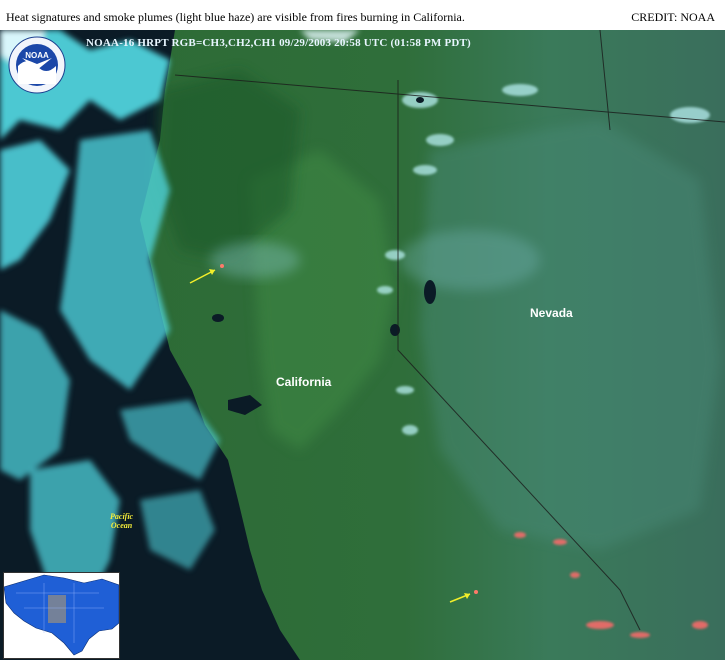  I want to click on inset-highlight, so click(57, 609).